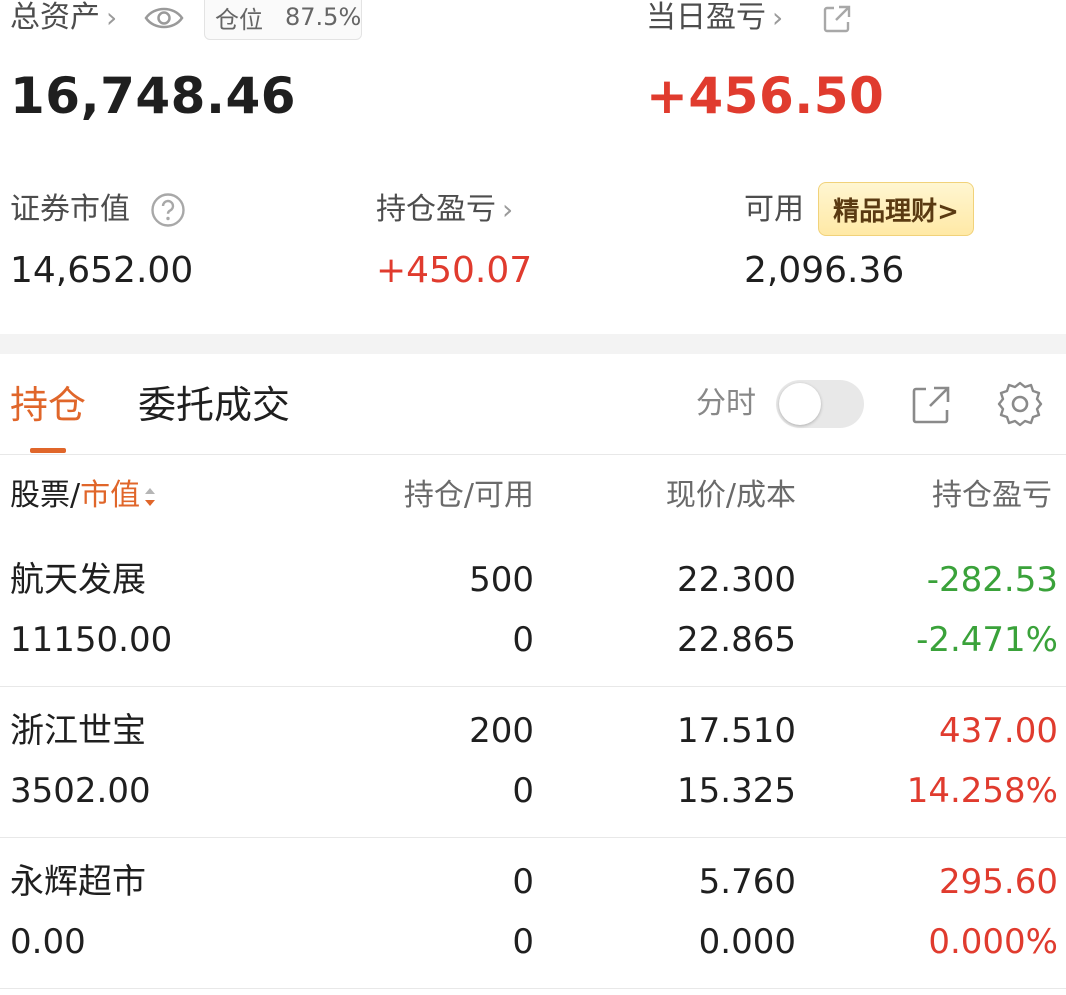 Image resolution: width=1066 pixels, height=995 pixels. Describe the element at coordinates (726, 403) in the screenshot. I see `intraday-label: 分时` at that location.